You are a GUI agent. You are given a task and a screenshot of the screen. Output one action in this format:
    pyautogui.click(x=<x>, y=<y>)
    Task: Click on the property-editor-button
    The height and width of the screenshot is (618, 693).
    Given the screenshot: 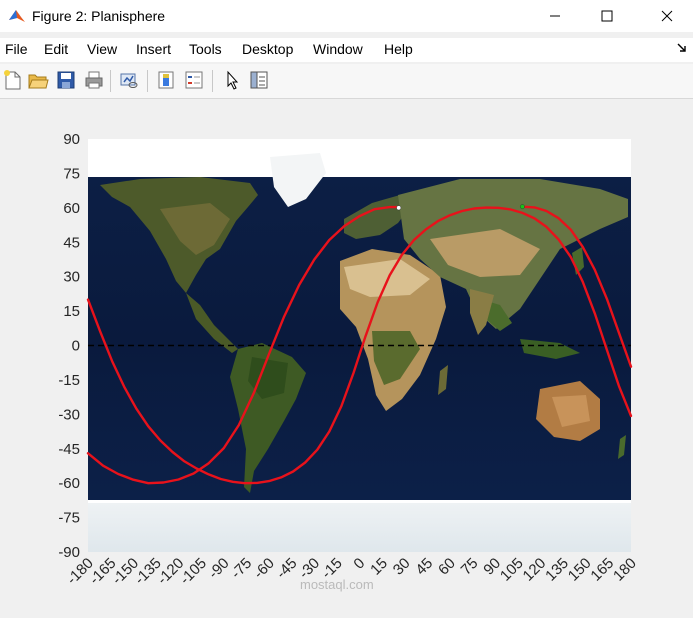 What is the action you would take?
    pyautogui.click(x=259, y=80)
    